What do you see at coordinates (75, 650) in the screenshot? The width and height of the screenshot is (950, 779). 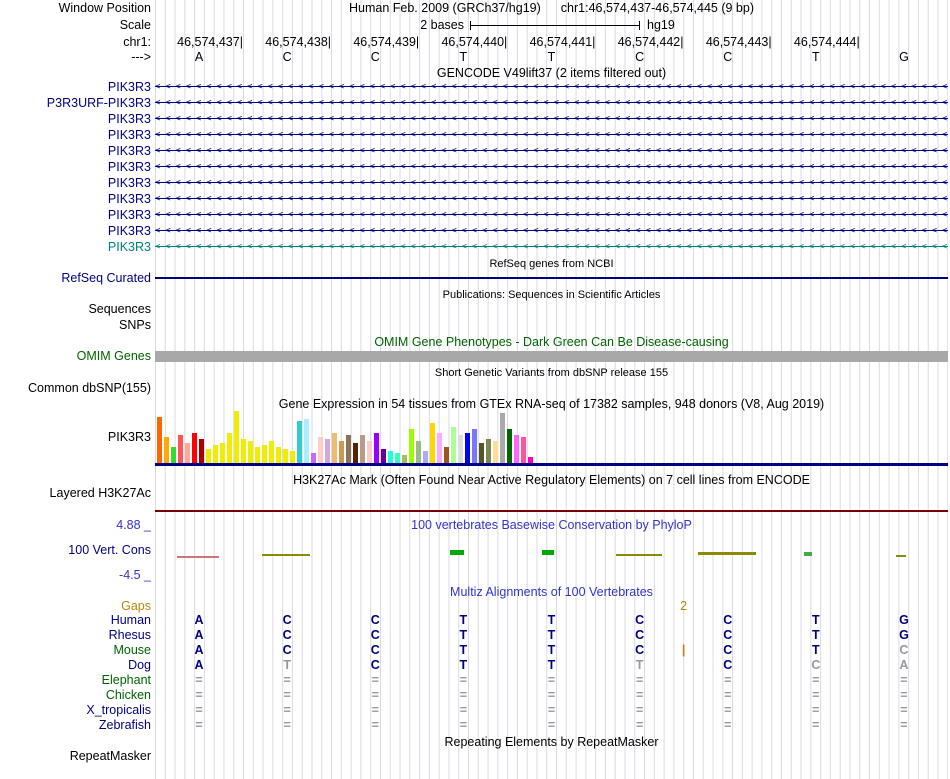 I see `species-label: Mouse` at bounding box center [75, 650].